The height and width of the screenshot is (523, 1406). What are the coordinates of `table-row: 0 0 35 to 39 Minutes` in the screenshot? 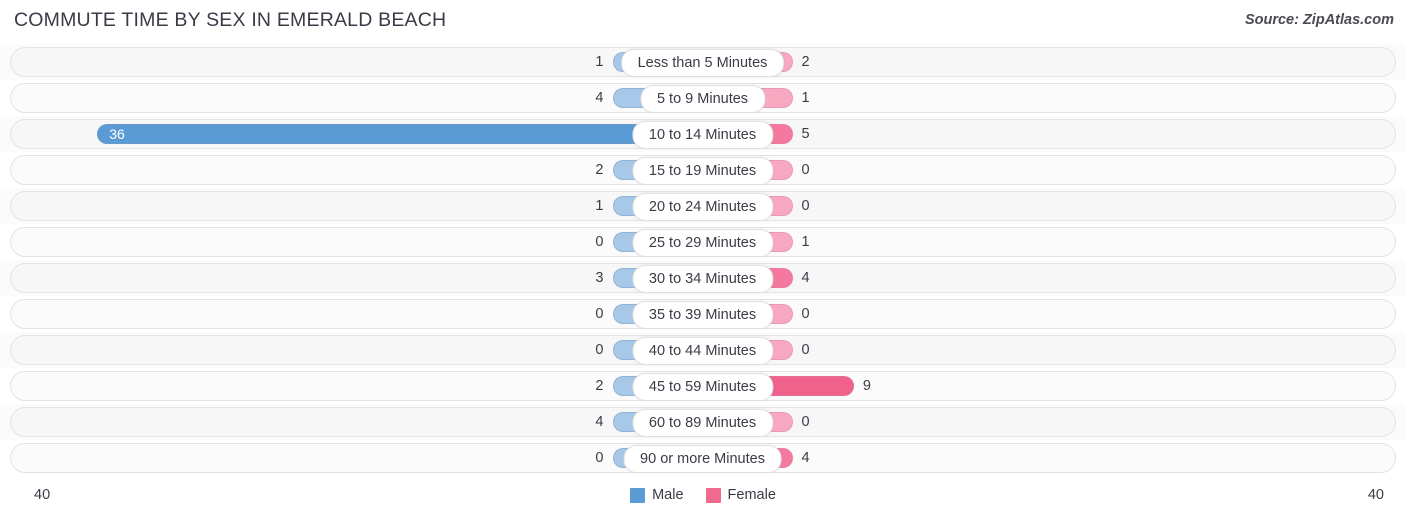 It's located at (703, 314).